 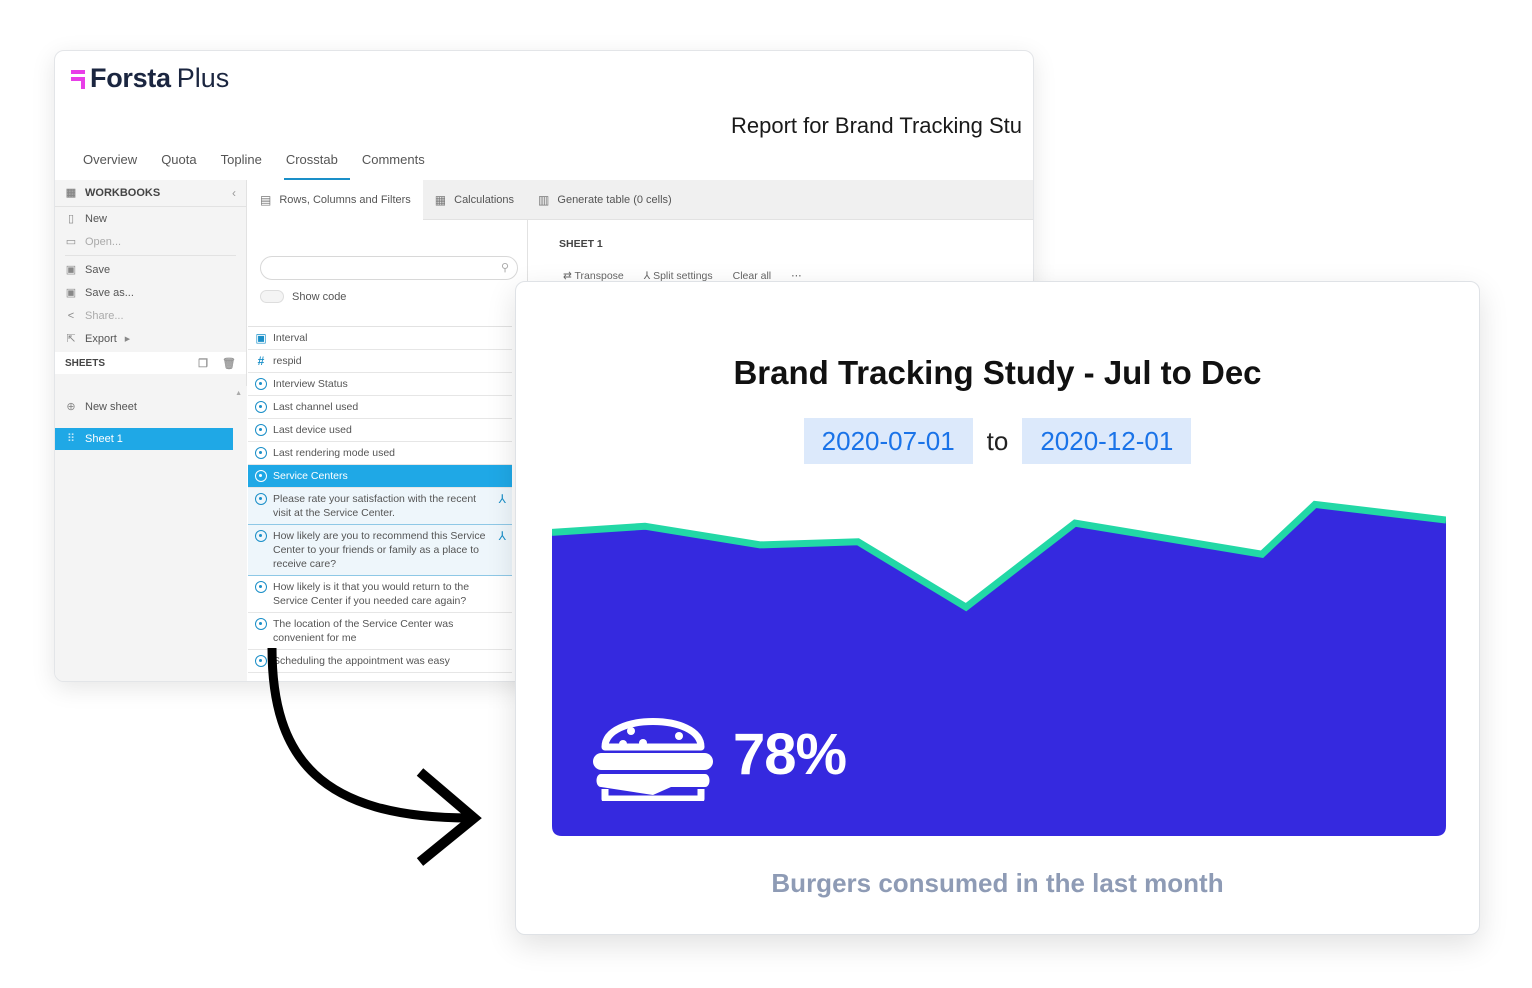 I want to click on show-code-label: Show code, so click(x=319, y=296).